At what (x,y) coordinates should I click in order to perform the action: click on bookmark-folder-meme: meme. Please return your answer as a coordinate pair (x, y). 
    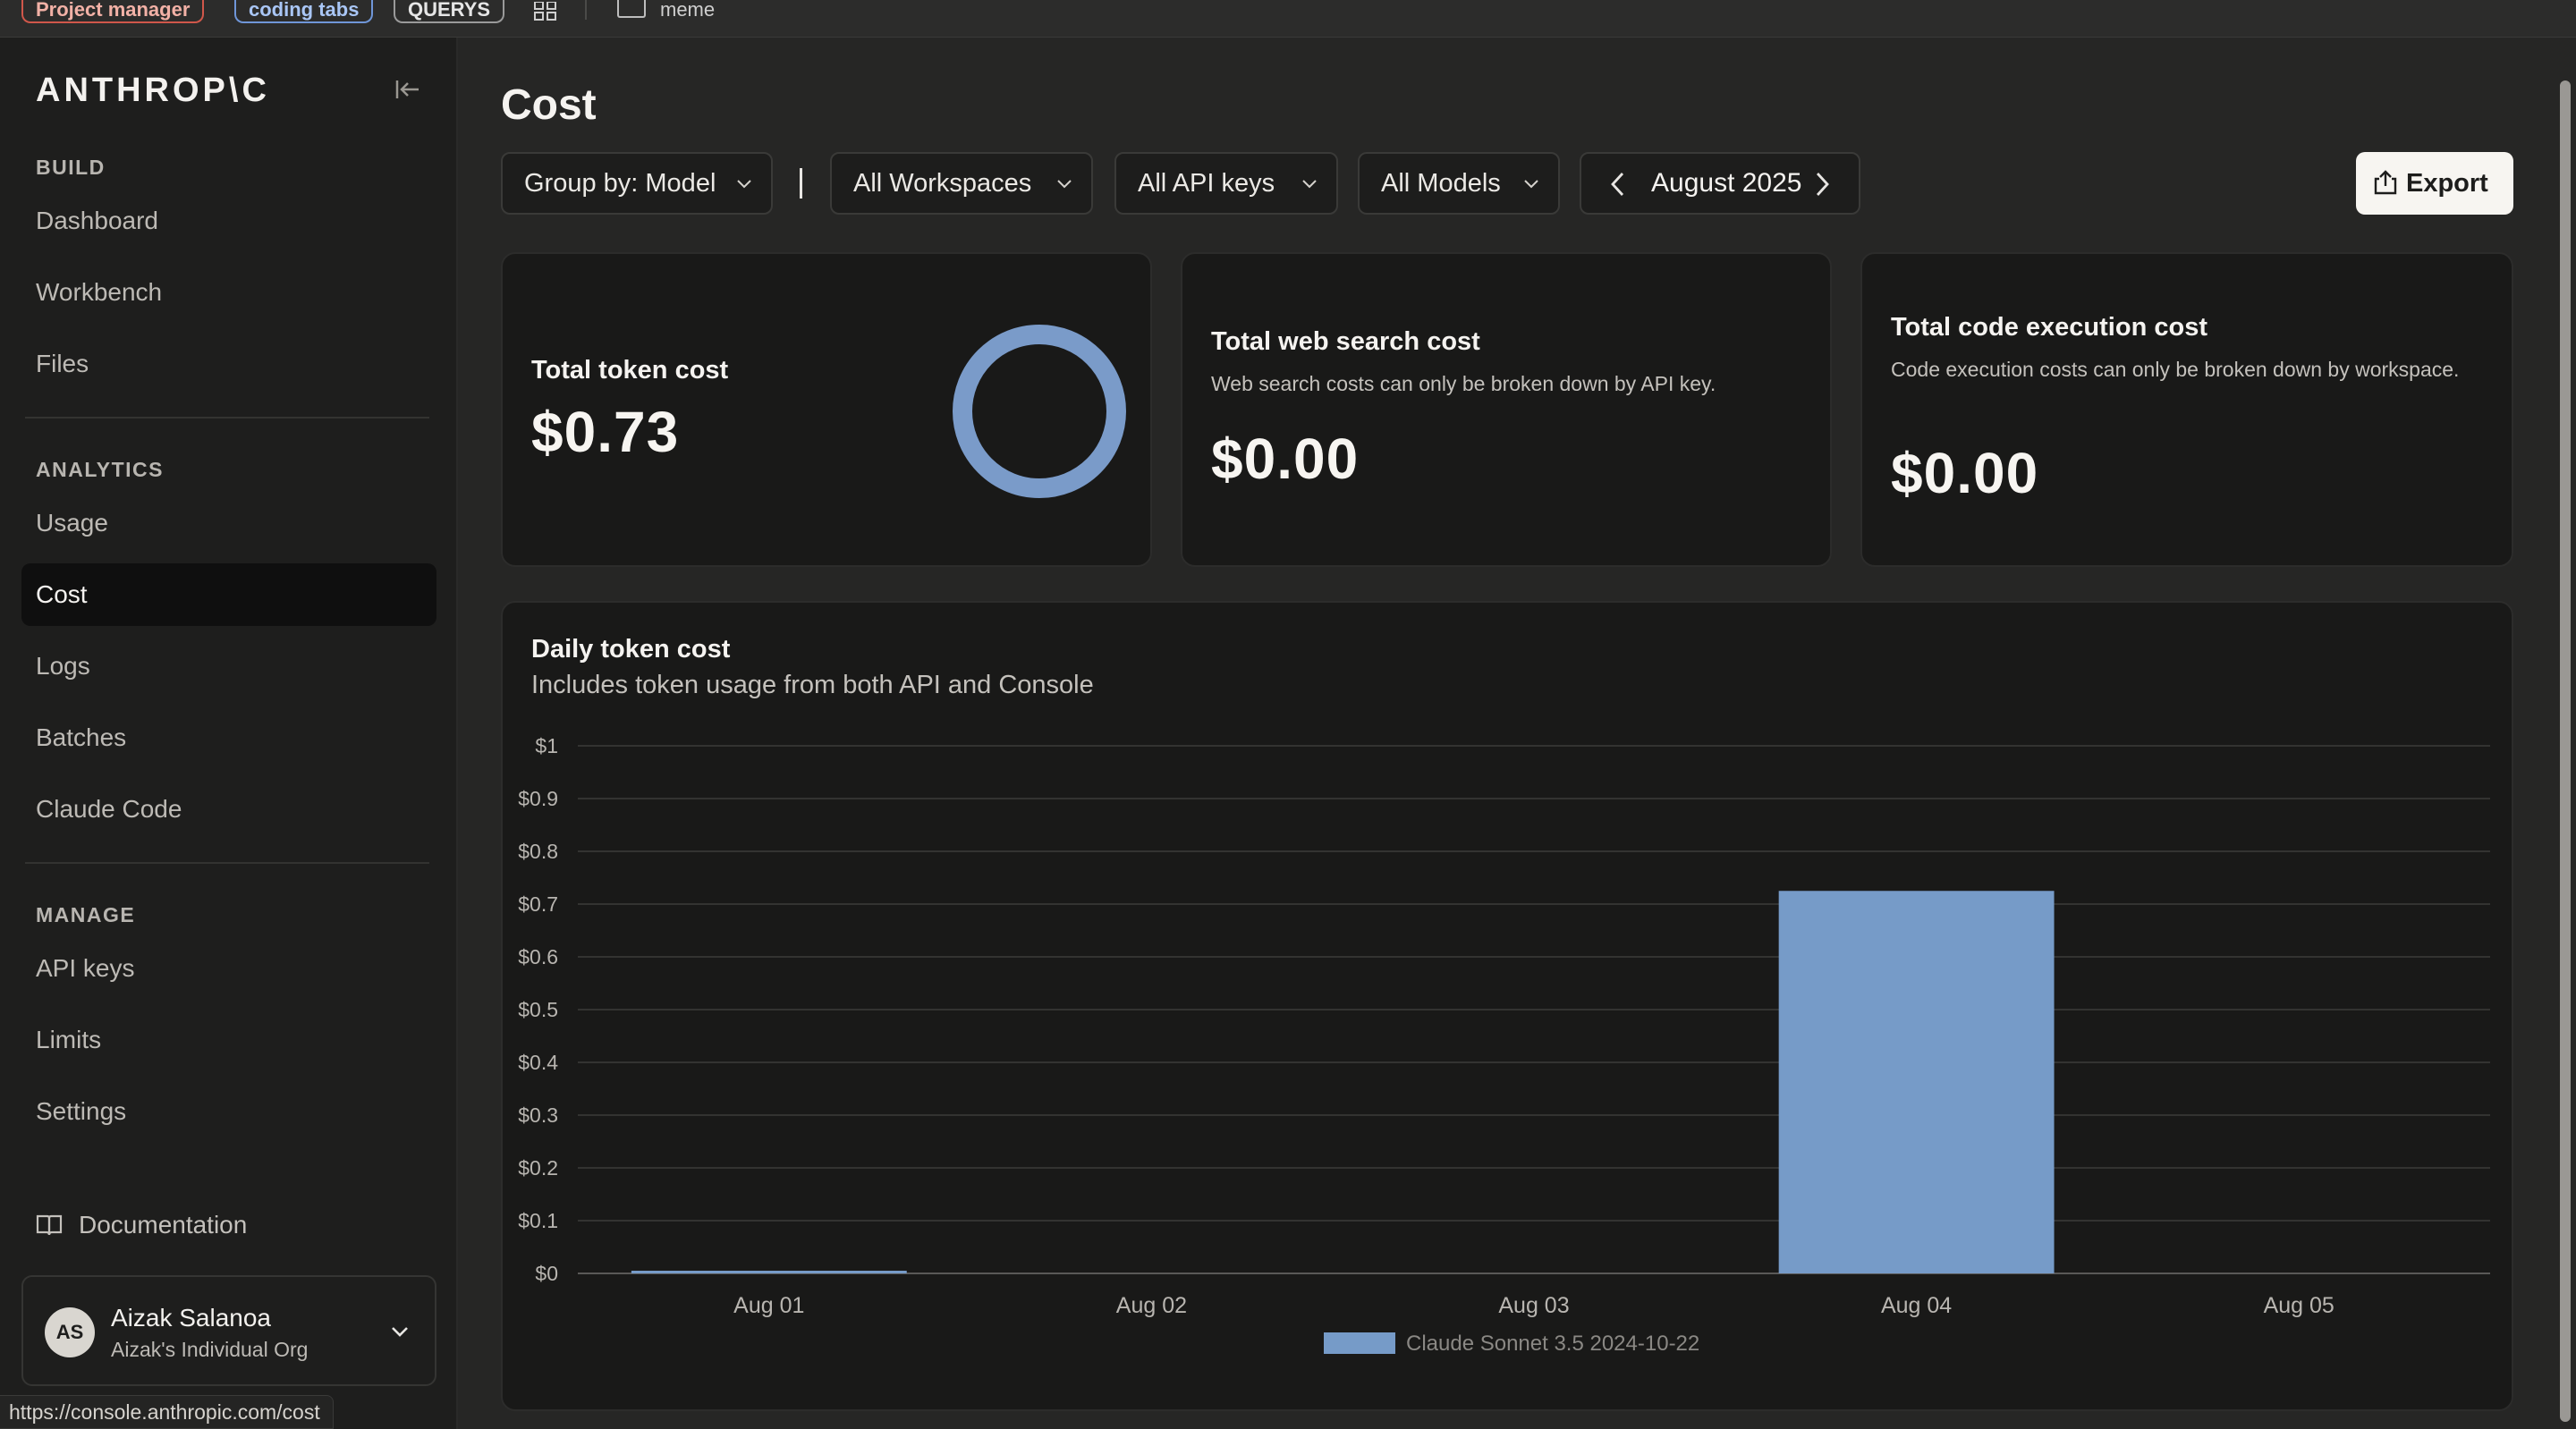
    Looking at the image, I should click on (687, 10).